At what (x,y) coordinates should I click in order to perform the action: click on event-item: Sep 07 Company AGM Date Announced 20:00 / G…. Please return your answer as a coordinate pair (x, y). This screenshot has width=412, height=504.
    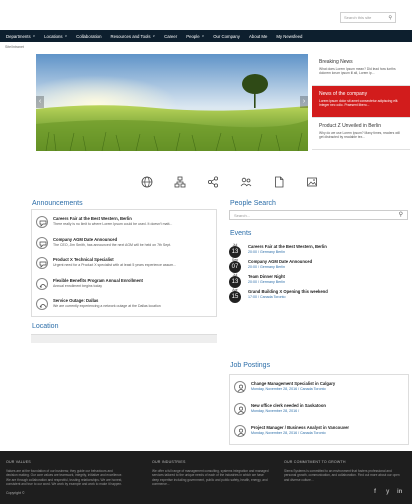
    Looking at the image, I should click on (319, 265).